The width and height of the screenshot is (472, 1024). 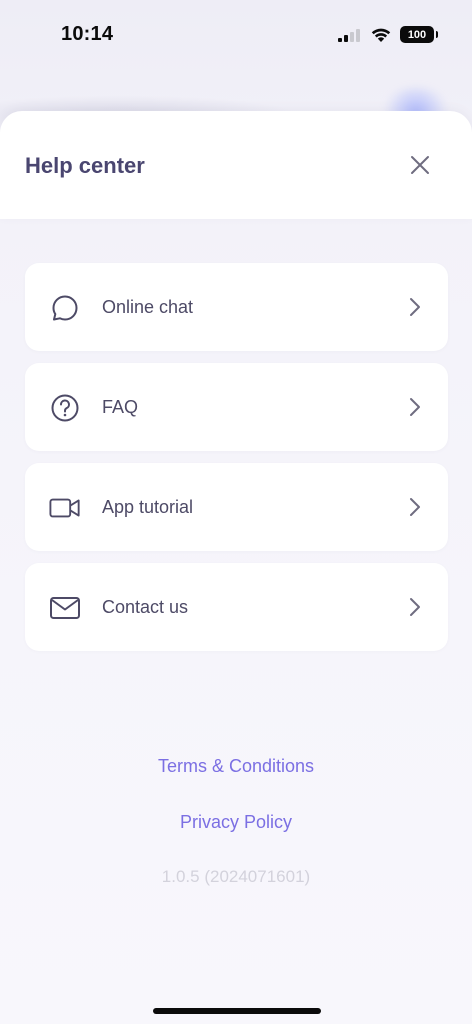 I want to click on menu-item-contact-us: Contact us, so click(x=236, y=607).